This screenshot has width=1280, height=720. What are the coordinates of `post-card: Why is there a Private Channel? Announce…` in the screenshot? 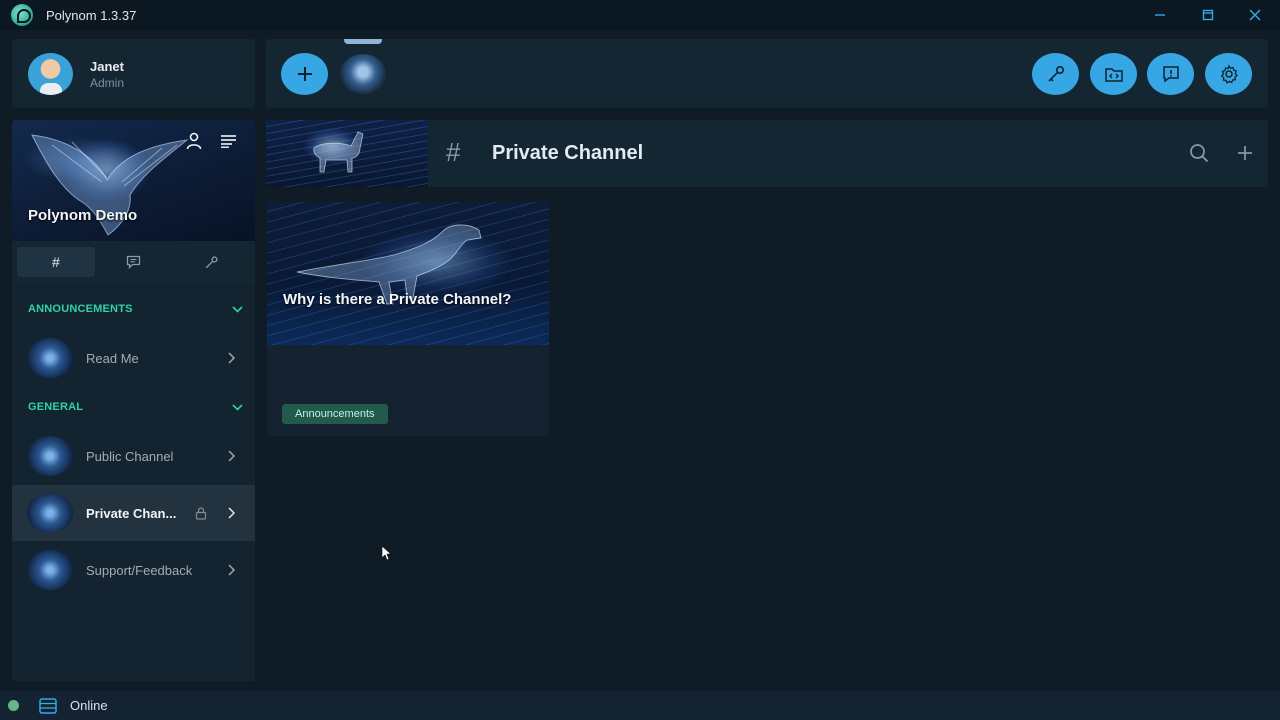 It's located at (408, 319).